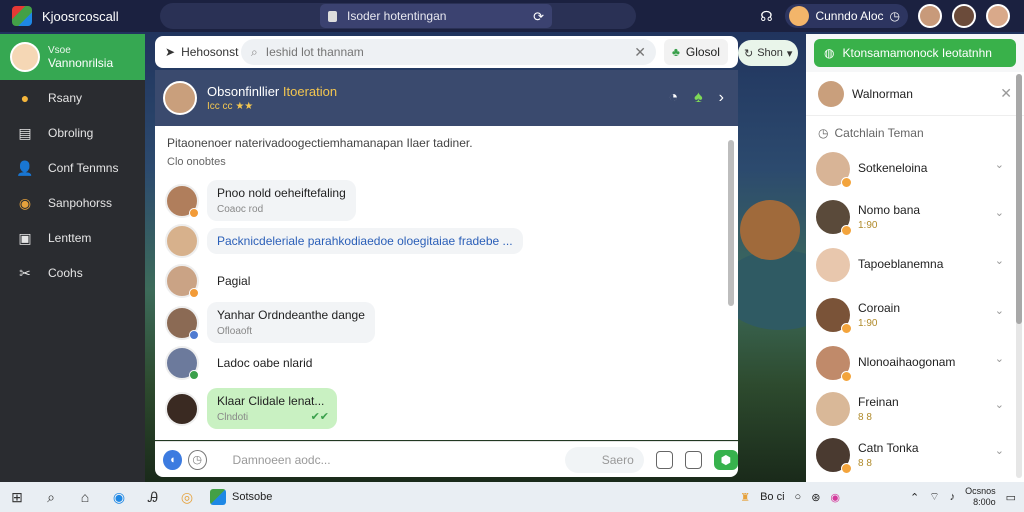 The image size is (1024, 512). Describe the element at coordinates (1006, 93) in the screenshot. I see `close-icon: ✕` at that location.